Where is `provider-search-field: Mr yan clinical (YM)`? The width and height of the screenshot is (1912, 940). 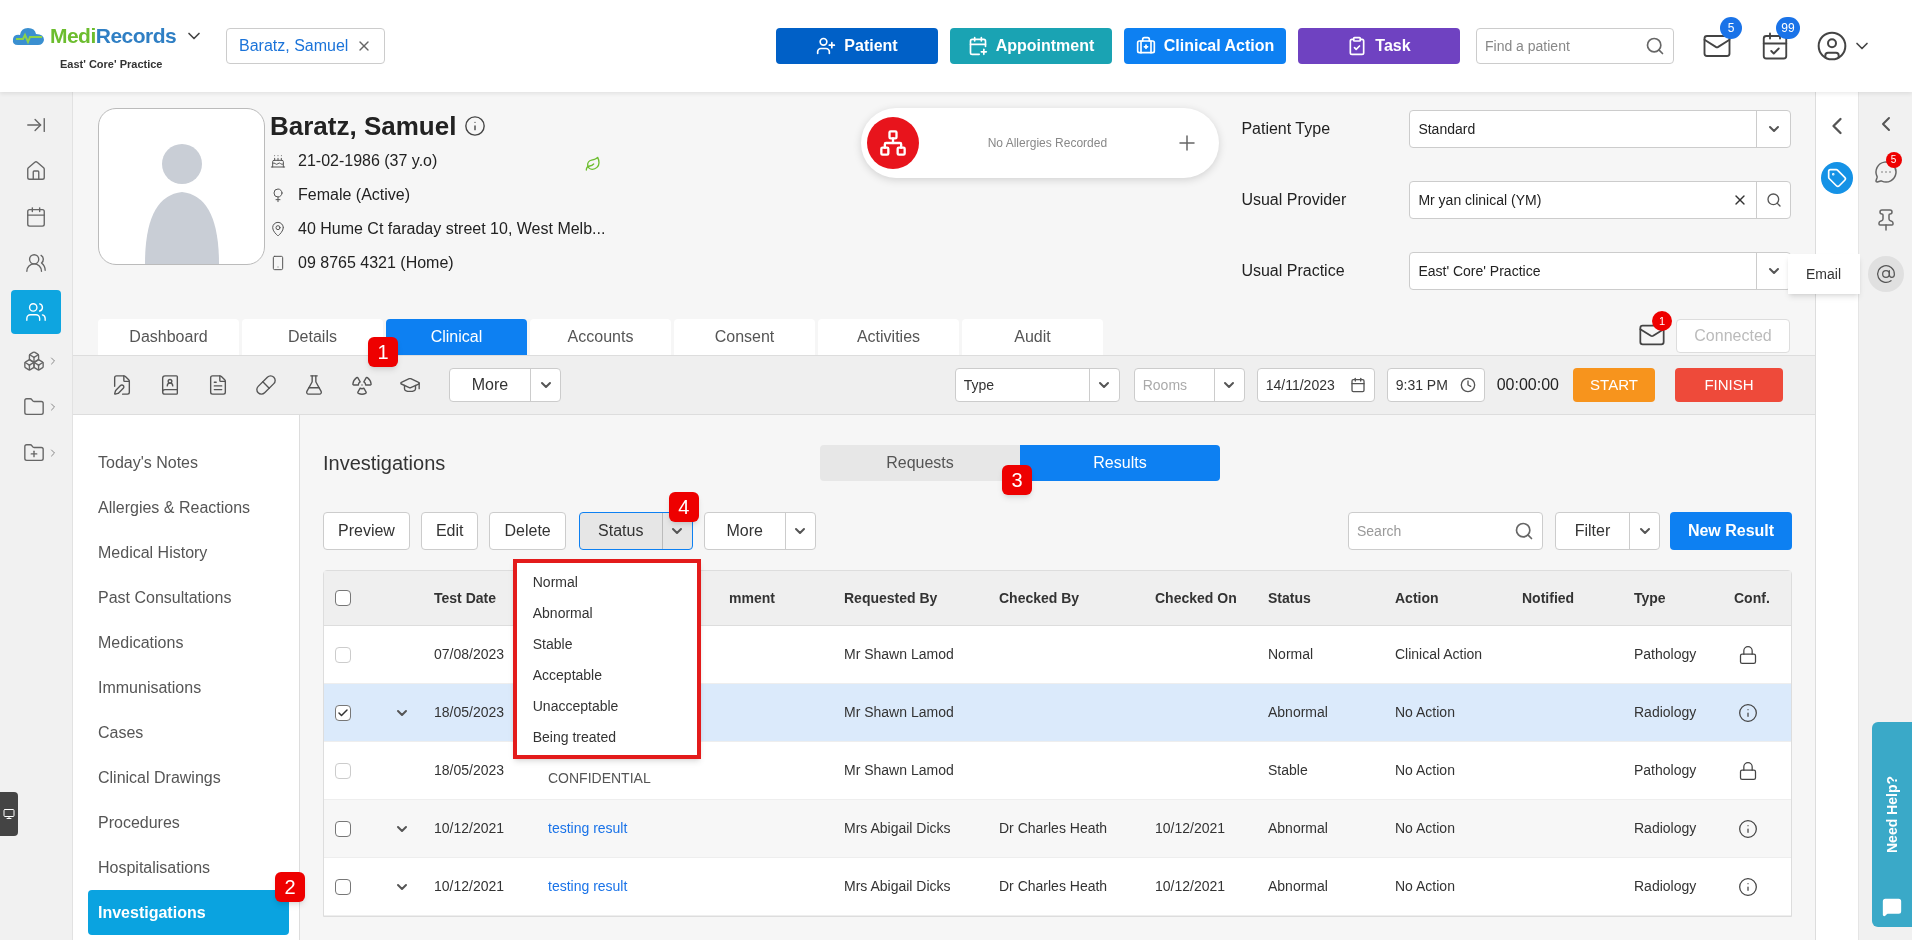 provider-search-field: Mr yan clinical (YM) is located at coordinates (1600, 200).